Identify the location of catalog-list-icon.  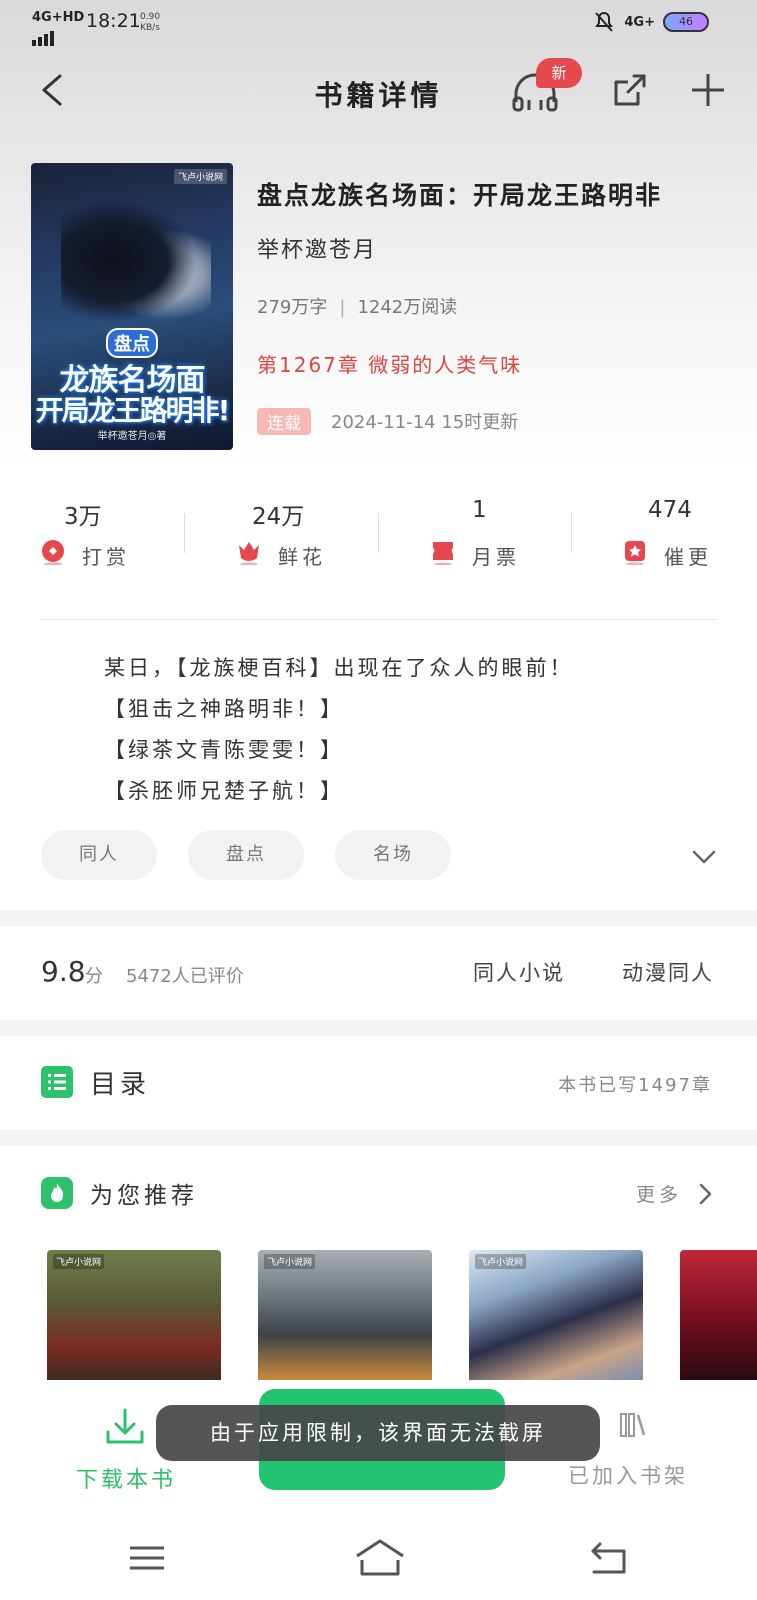
(57, 1082).